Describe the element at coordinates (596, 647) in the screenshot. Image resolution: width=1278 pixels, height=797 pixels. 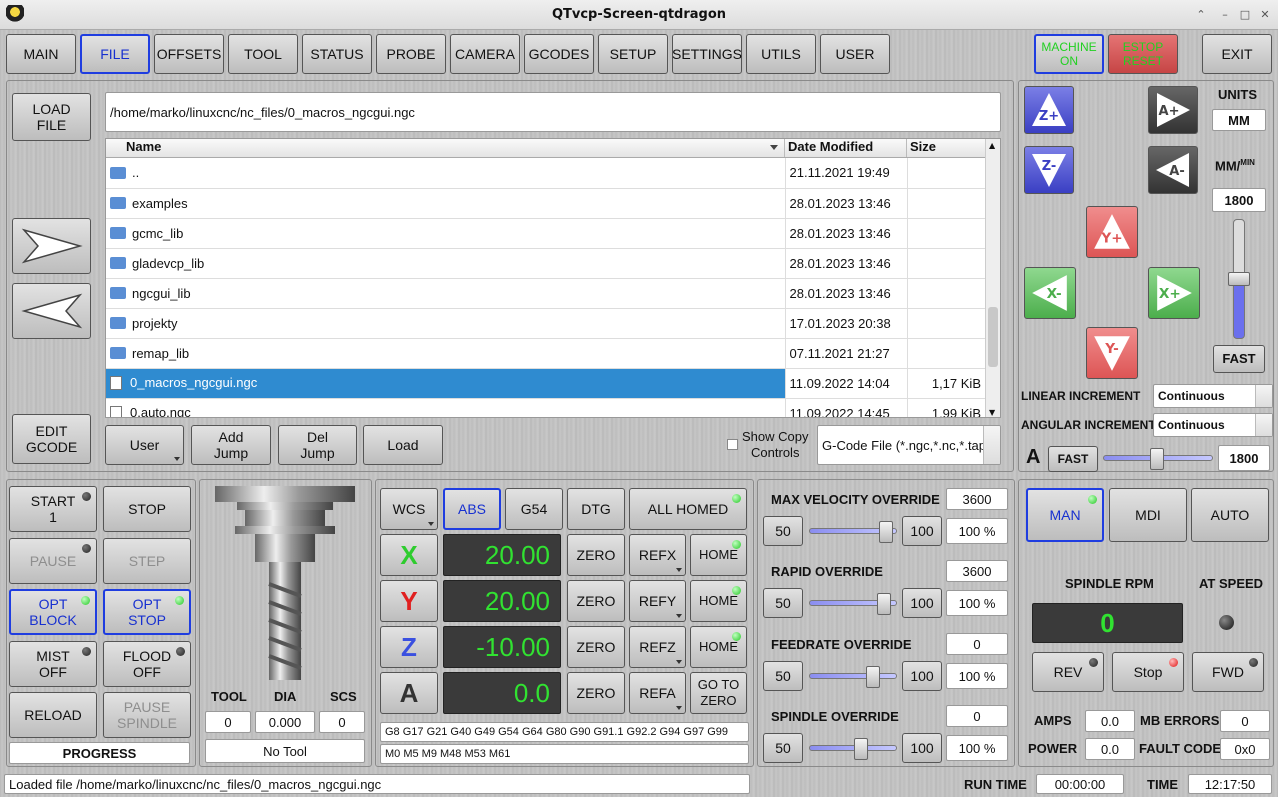
I see `zero-z-button: ZERO` at that location.